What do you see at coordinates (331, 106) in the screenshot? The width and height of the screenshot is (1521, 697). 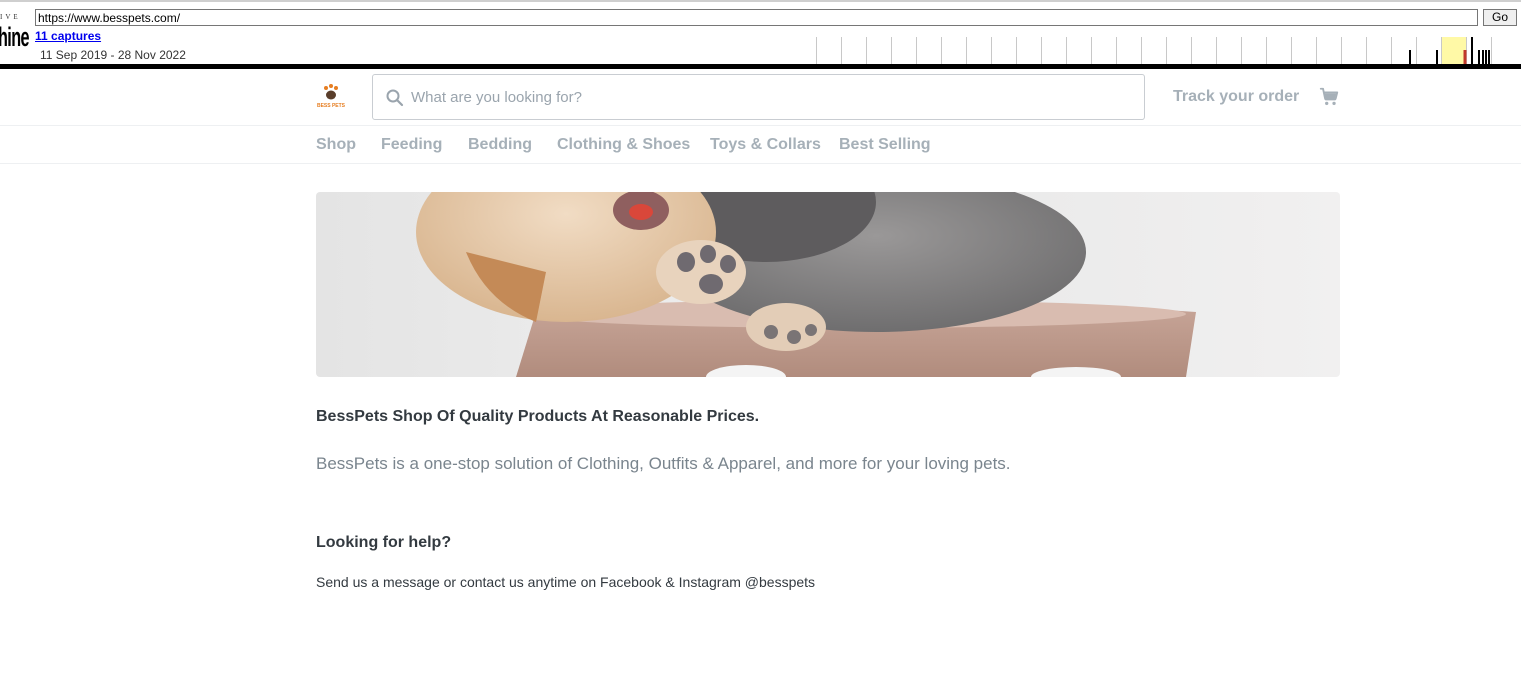 I see `logo-text: BESS PETS` at bounding box center [331, 106].